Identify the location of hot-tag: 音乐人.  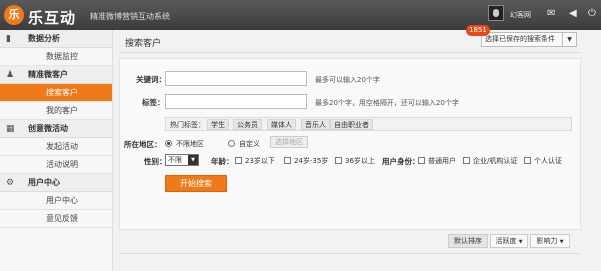
(315, 124).